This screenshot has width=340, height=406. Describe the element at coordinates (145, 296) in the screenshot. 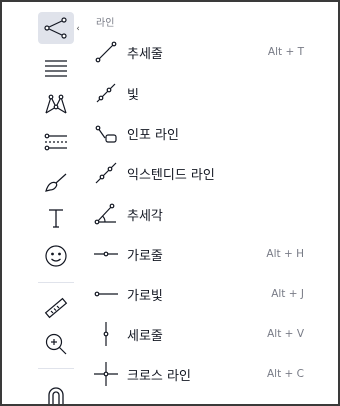

I see `menu-item-label: 가로빛` at that location.